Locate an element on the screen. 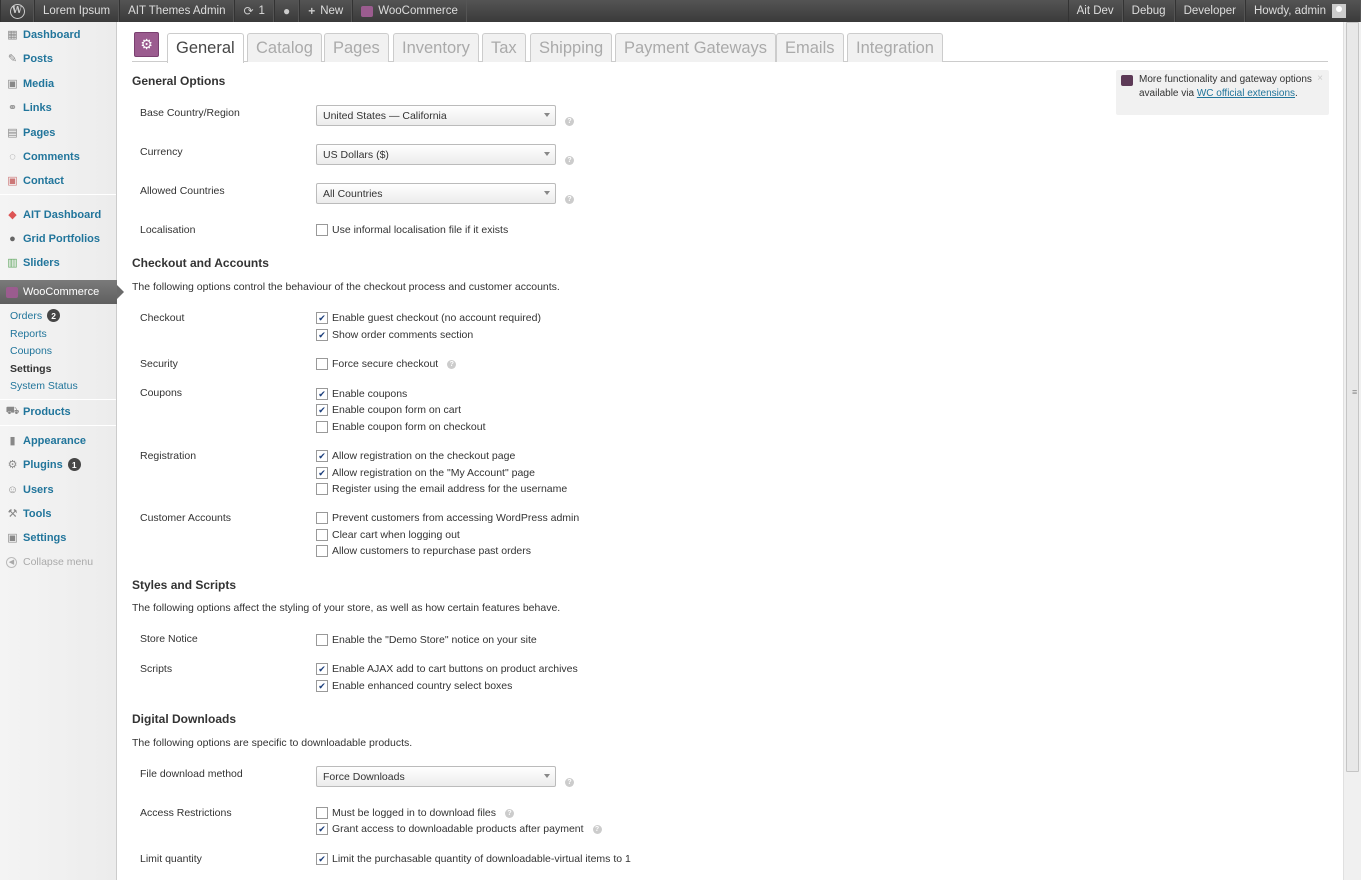 This screenshot has height=880, width=1361. enhanced-select-checkbox: ✔ is located at coordinates (322, 686).